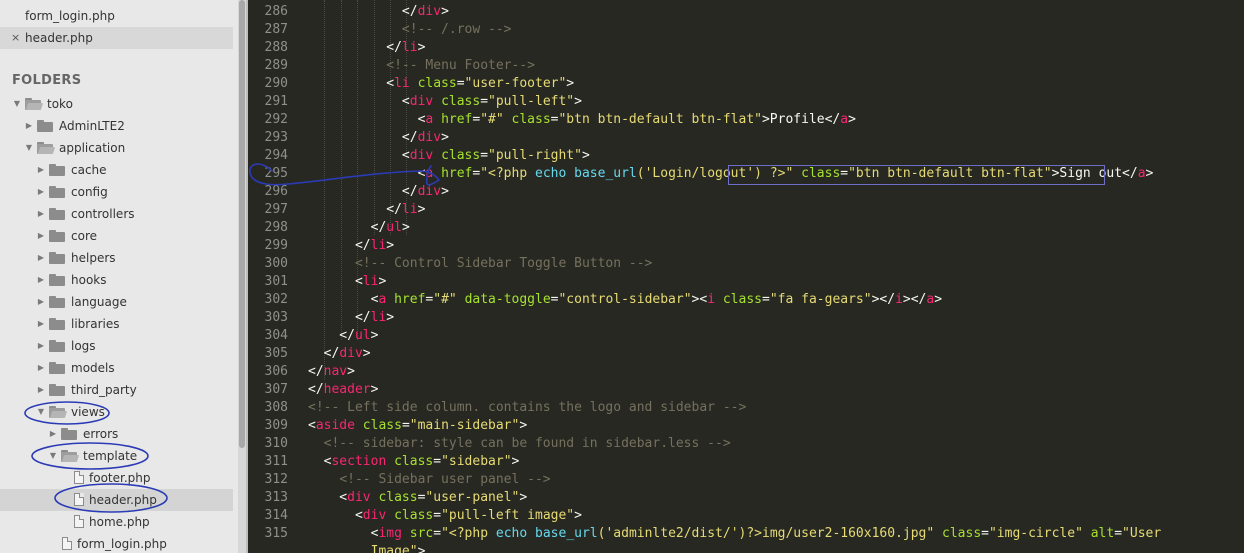 This screenshot has width=1244, height=553. I want to click on tree-item-helpers: ▶ helpers, so click(116, 258).